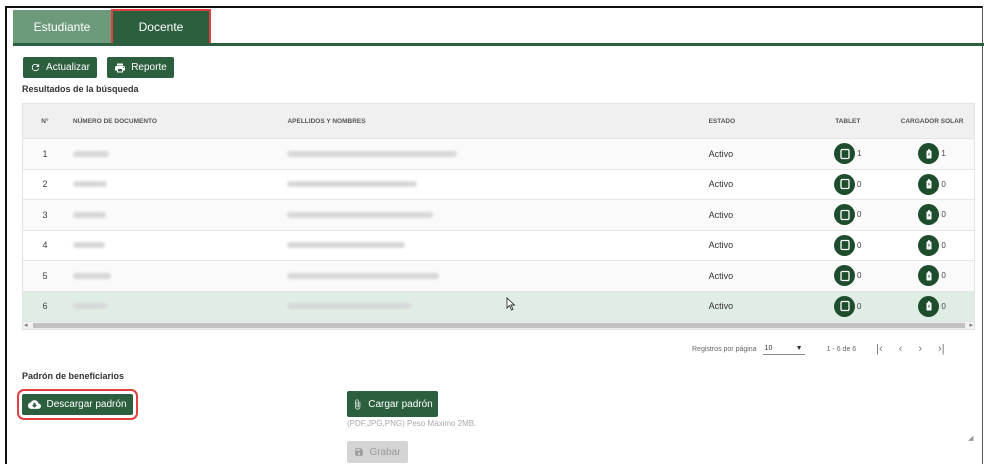 This screenshot has width=984, height=464. Describe the element at coordinates (392, 404) in the screenshot. I see `upload-padron-button: Cargar padrón` at that location.